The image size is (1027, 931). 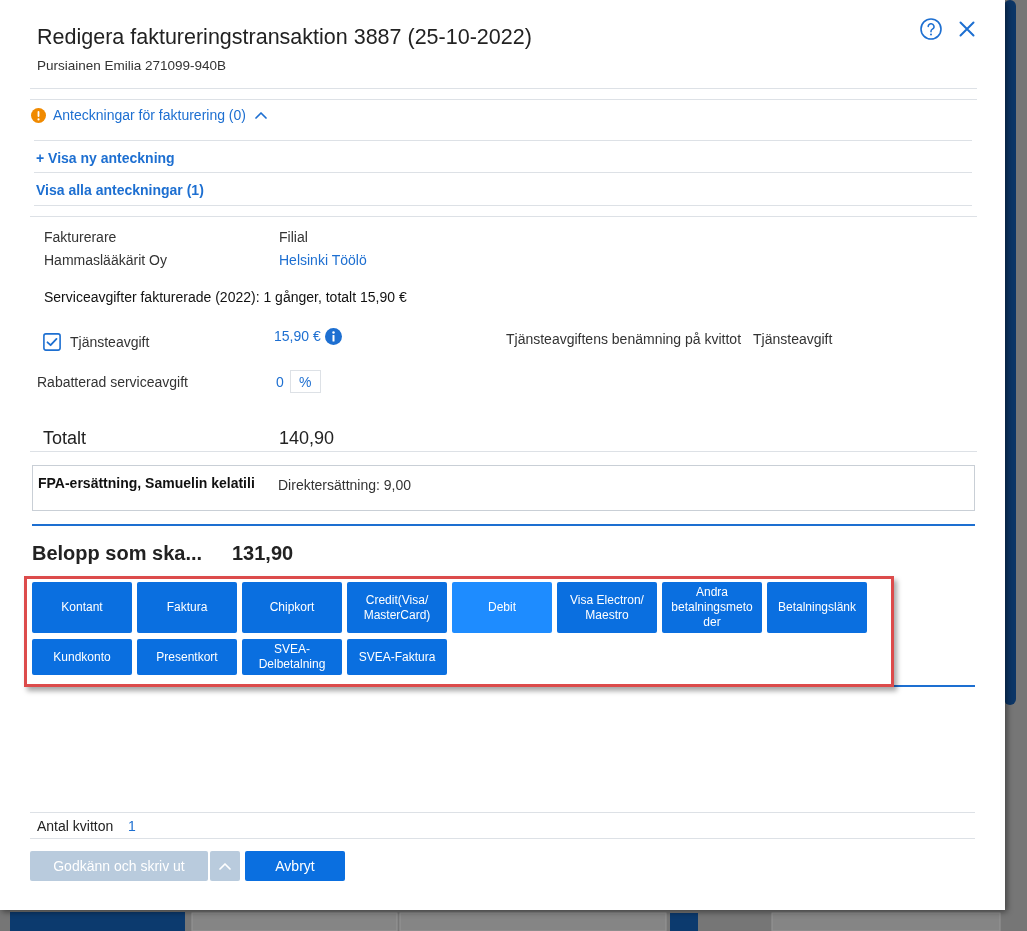 I want to click on payment-method-button: Betalningslänk, so click(x=817, y=607).